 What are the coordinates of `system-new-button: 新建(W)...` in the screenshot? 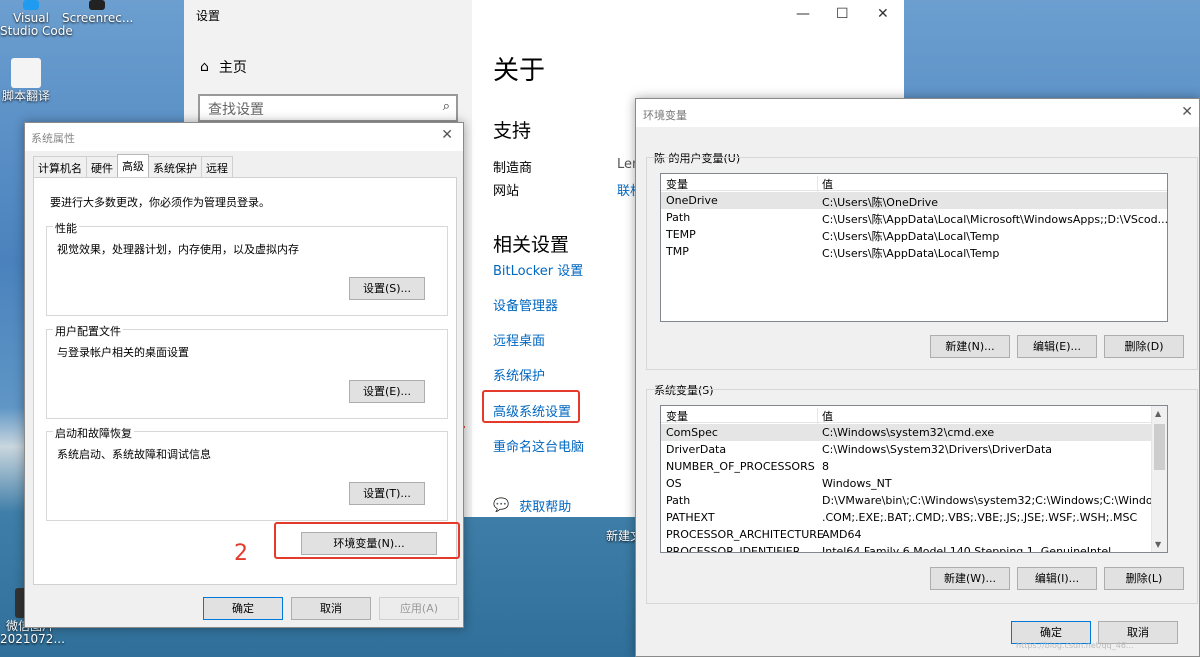 It's located at (970, 578).